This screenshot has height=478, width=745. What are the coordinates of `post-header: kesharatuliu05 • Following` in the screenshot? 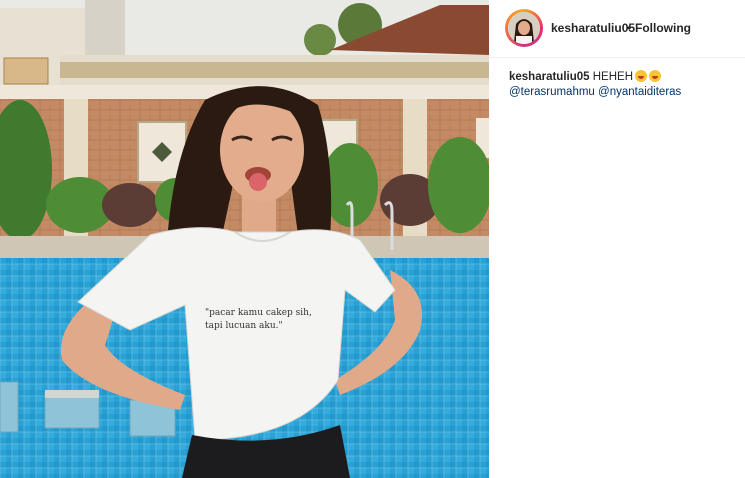 It's located at (617, 29).